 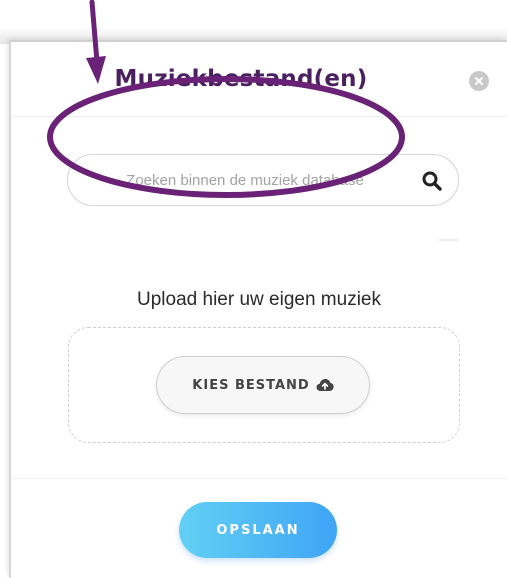 I want to click on choose-file-button: KIES BESTAND, so click(x=263, y=385).